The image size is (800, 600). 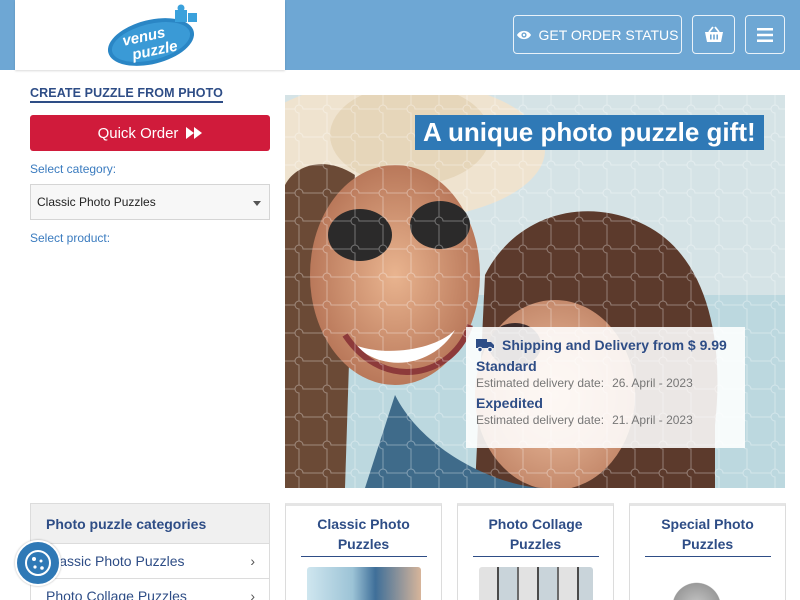 I want to click on card-title: Photo Collage Puzzles, so click(x=535, y=531).